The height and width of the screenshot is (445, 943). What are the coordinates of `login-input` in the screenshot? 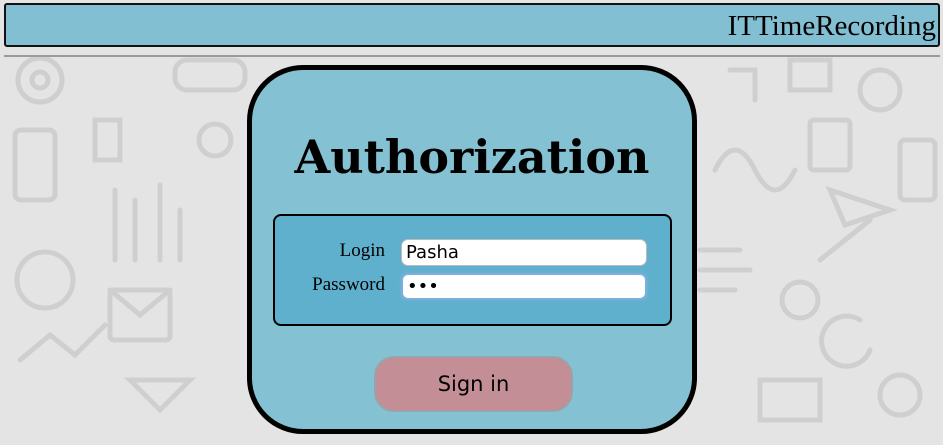 It's located at (524, 252).